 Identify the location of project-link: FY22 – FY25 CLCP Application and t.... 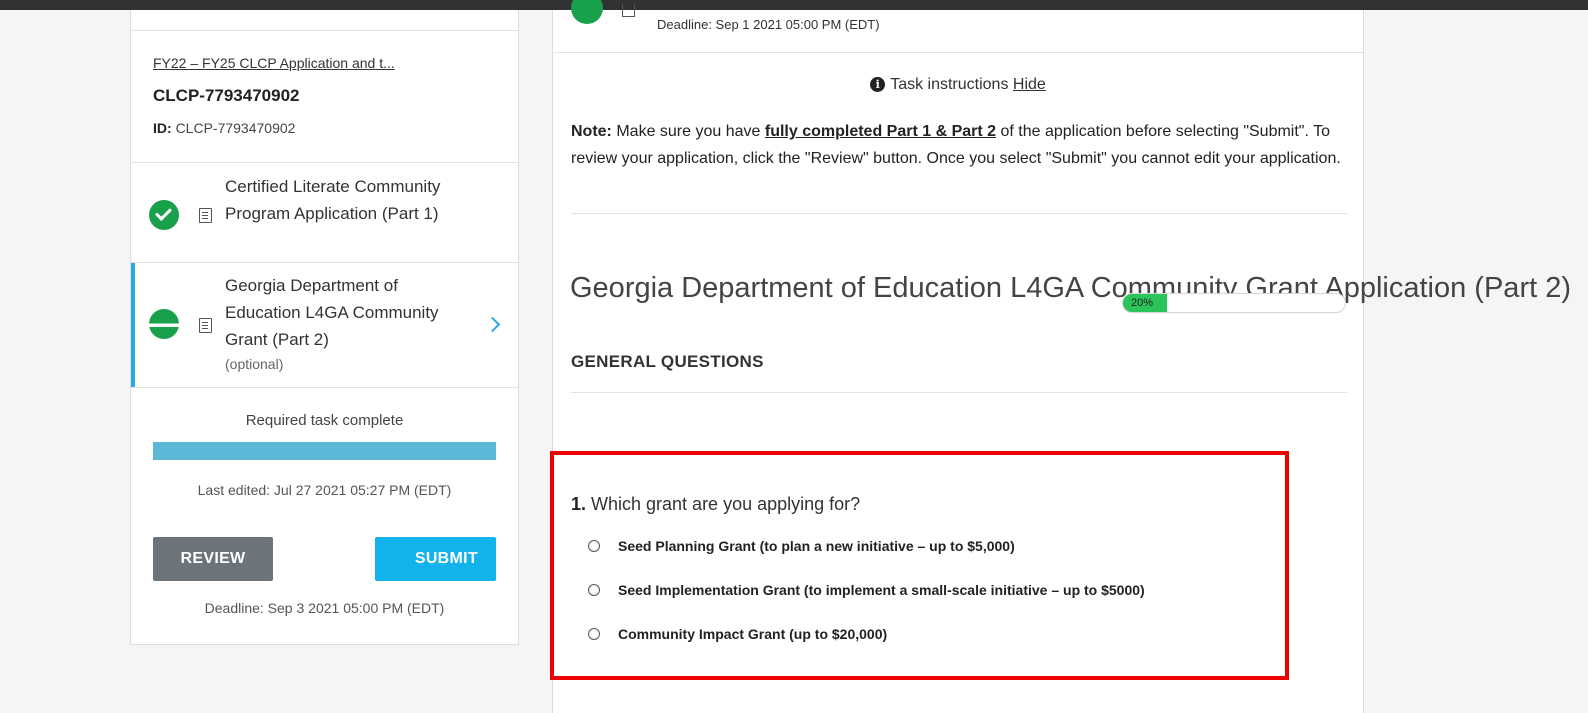
(274, 63).